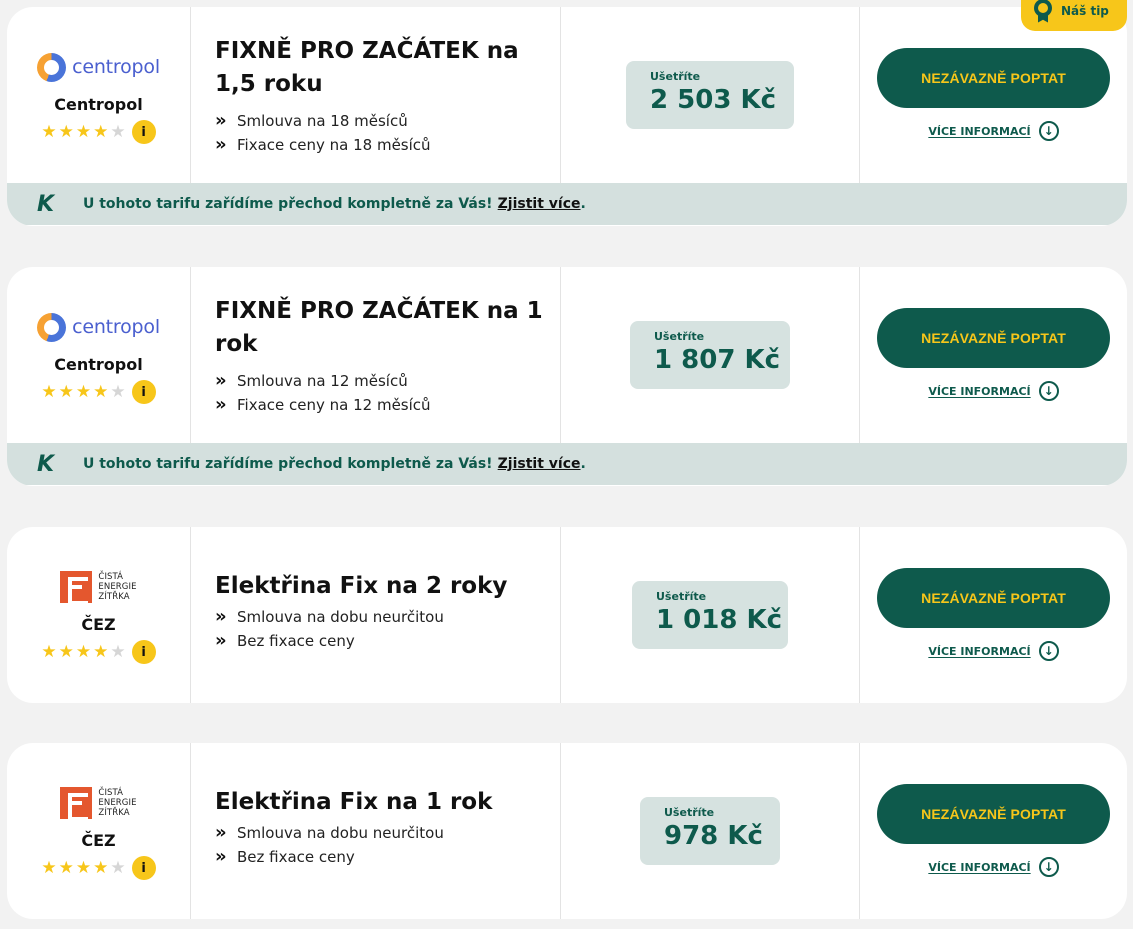 This screenshot has width=1133, height=929. Describe the element at coordinates (322, 381) in the screenshot. I see `feature-text: Smlouva na 12 měsíců` at that location.